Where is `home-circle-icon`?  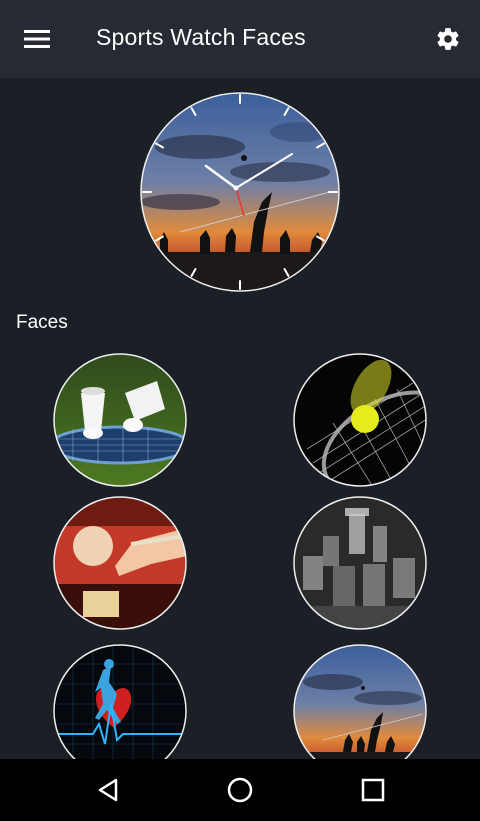
home-circle-icon is located at coordinates (240, 790).